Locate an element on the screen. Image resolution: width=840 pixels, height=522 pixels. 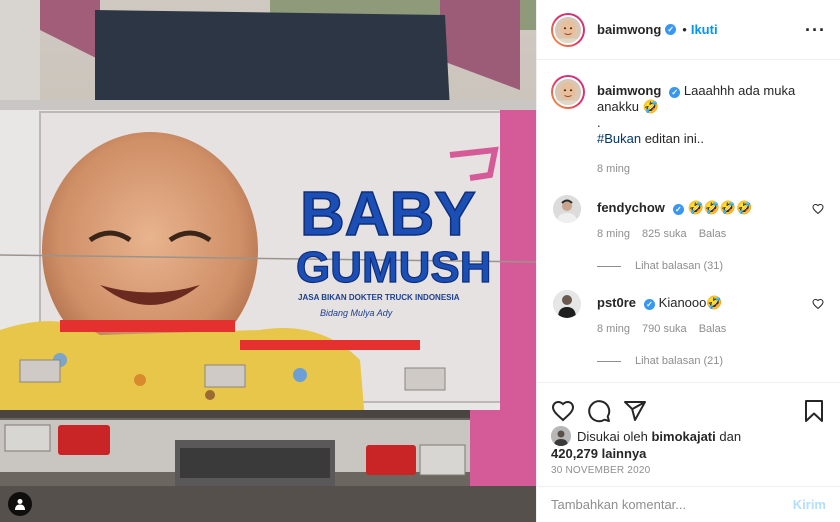
sign-small-text-1: JASA BIKAN DOKTER TRUCK INDONESIA is located at coordinates (379, 297).